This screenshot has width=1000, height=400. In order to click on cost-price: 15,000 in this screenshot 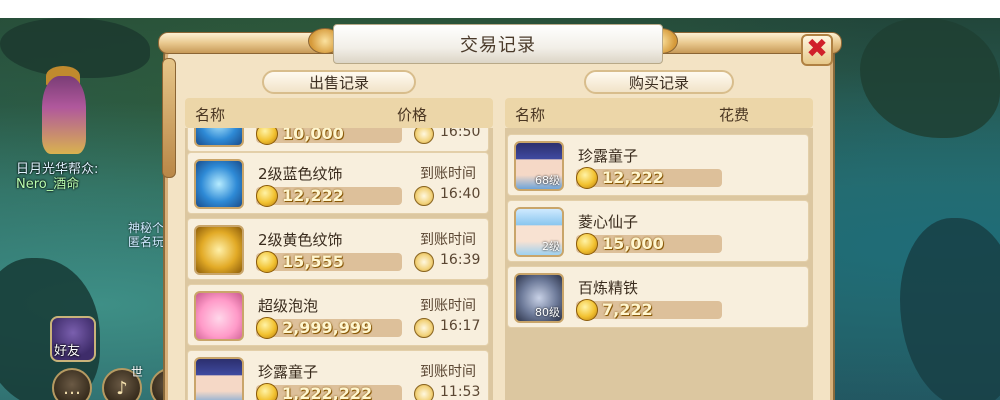, I will do `click(633, 243)`.